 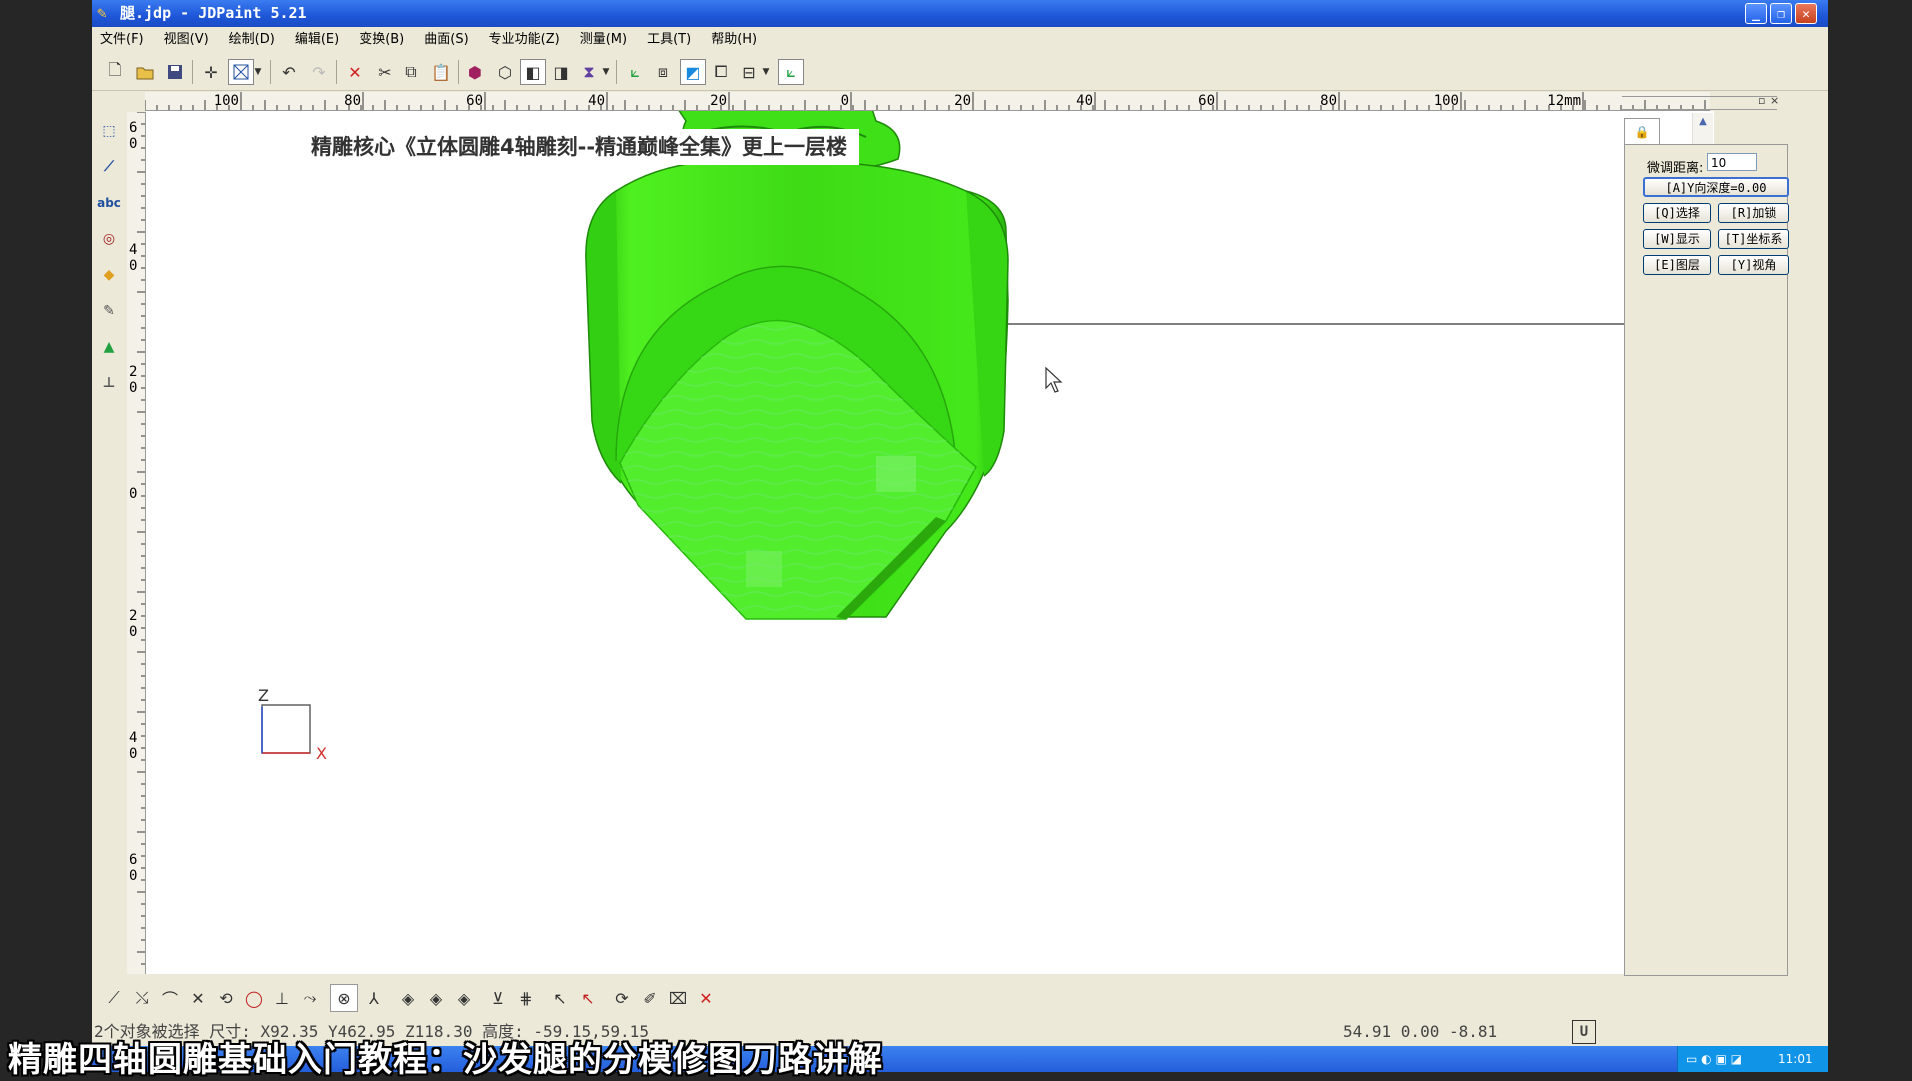 What do you see at coordinates (241, 72) in the screenshot?
I see `select-box-icon` at bounding box center [241, 72].